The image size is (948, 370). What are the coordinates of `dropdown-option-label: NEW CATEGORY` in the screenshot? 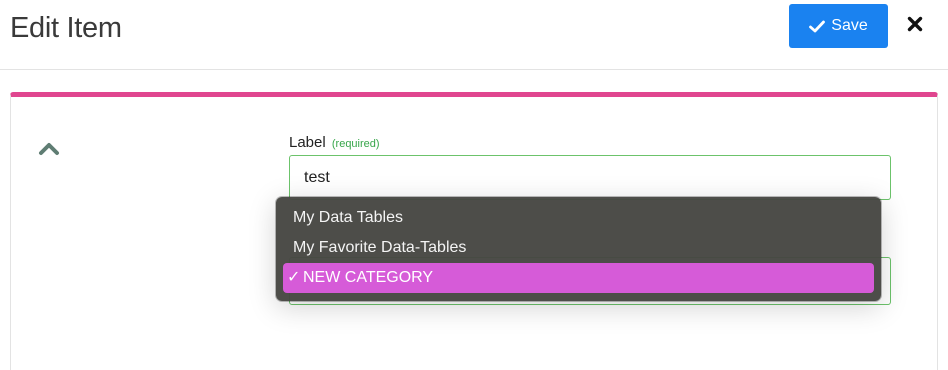 It's located at (368, 277).